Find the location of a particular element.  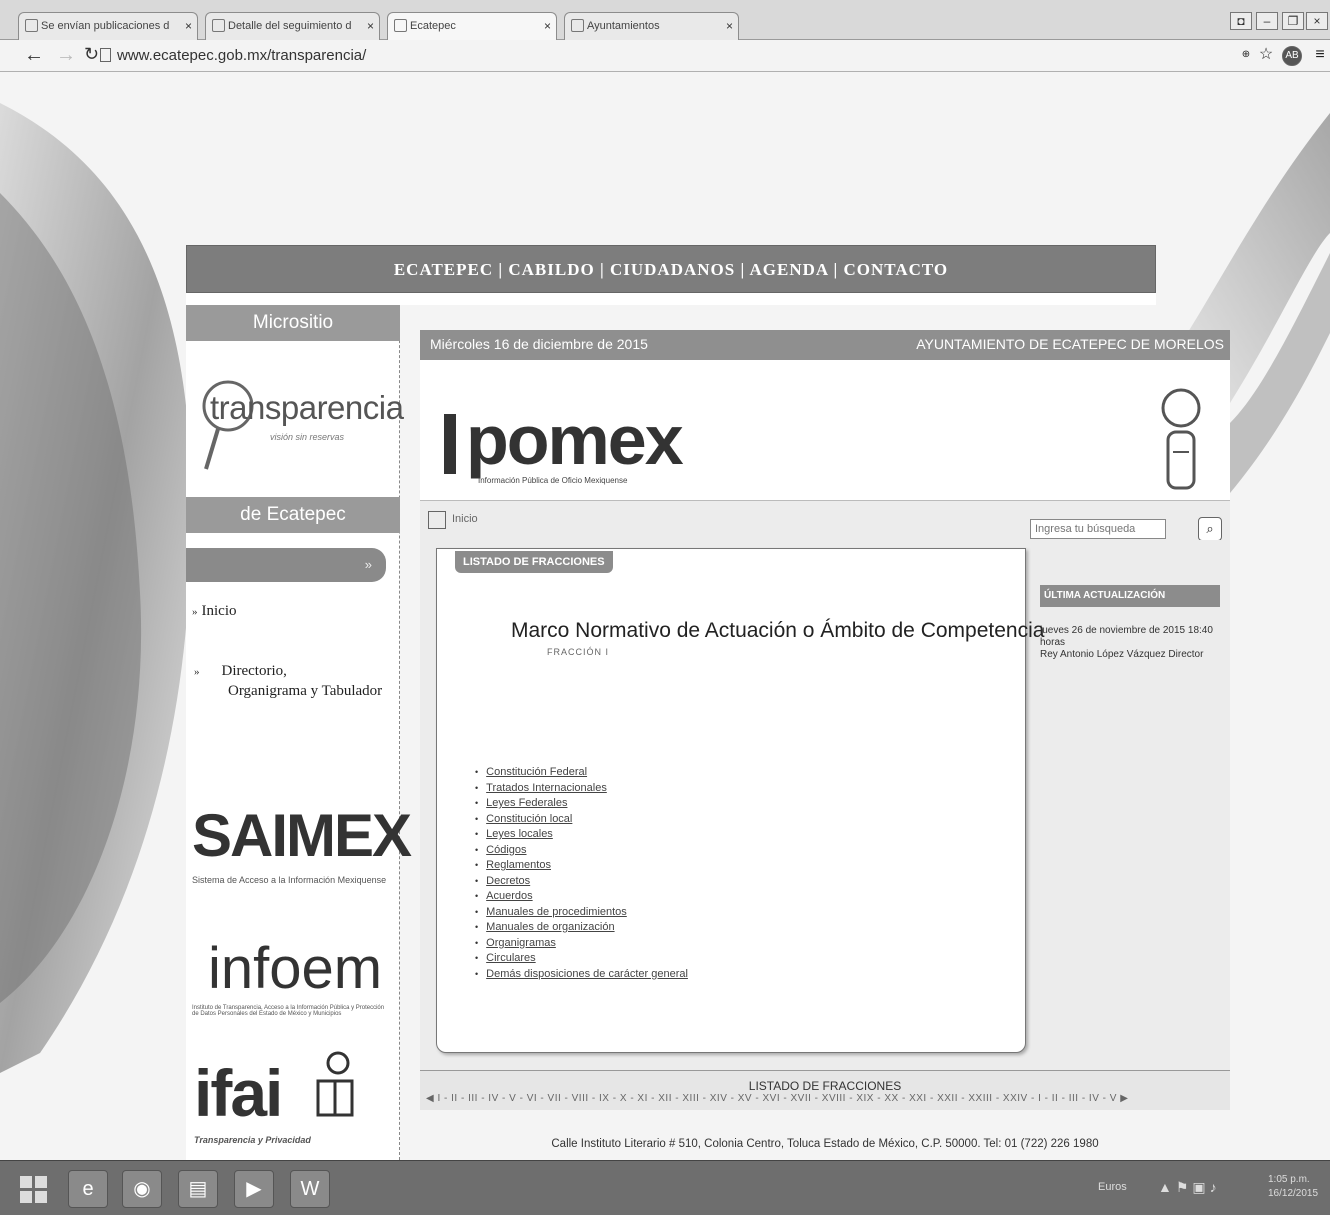

list-item: Acuerdos is located at coordinates (581, 897).